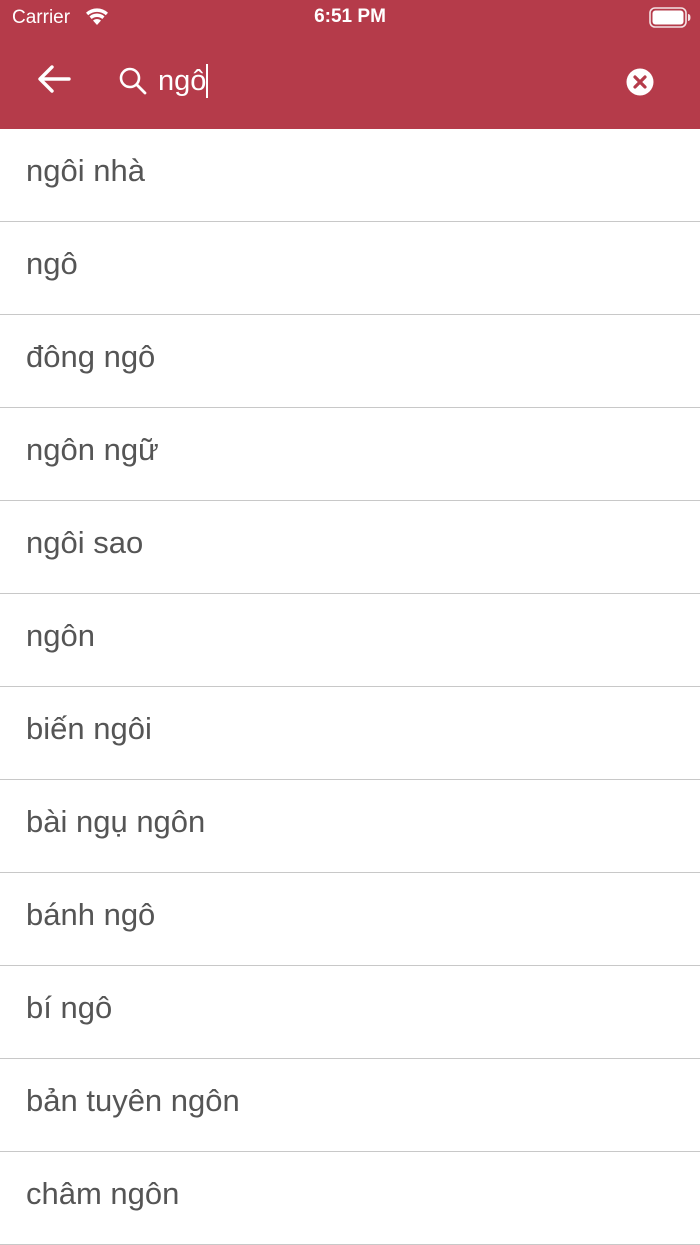 The width and height of the screenshot is (700, 1245). What do you see at coordinates (91, 356) in the screenshot?
I see `result-label: đông ngô` at bounding box center [91, 356].